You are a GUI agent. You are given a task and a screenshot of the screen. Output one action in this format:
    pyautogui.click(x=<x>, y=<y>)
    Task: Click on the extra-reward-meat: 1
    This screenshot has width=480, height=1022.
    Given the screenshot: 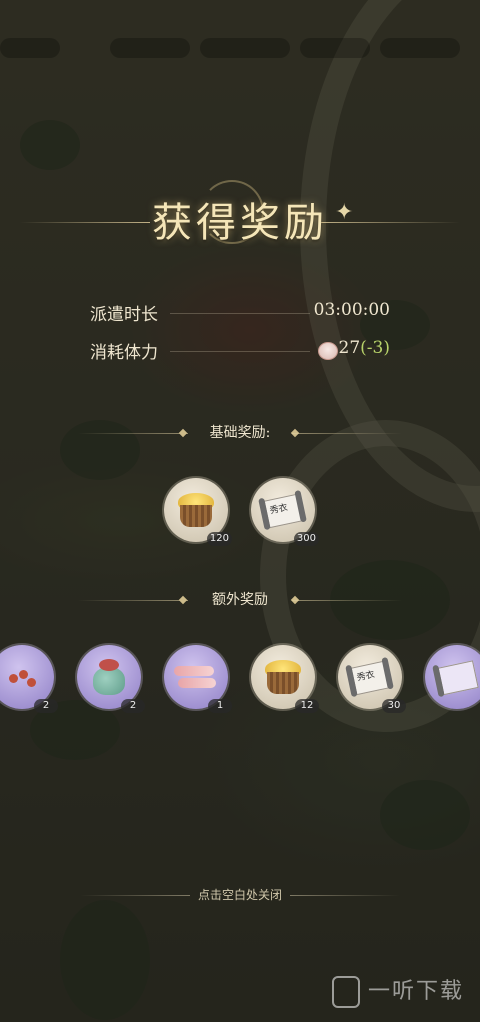 What is the action you would take?
    pyautogui.click(x=198, y=679)
    